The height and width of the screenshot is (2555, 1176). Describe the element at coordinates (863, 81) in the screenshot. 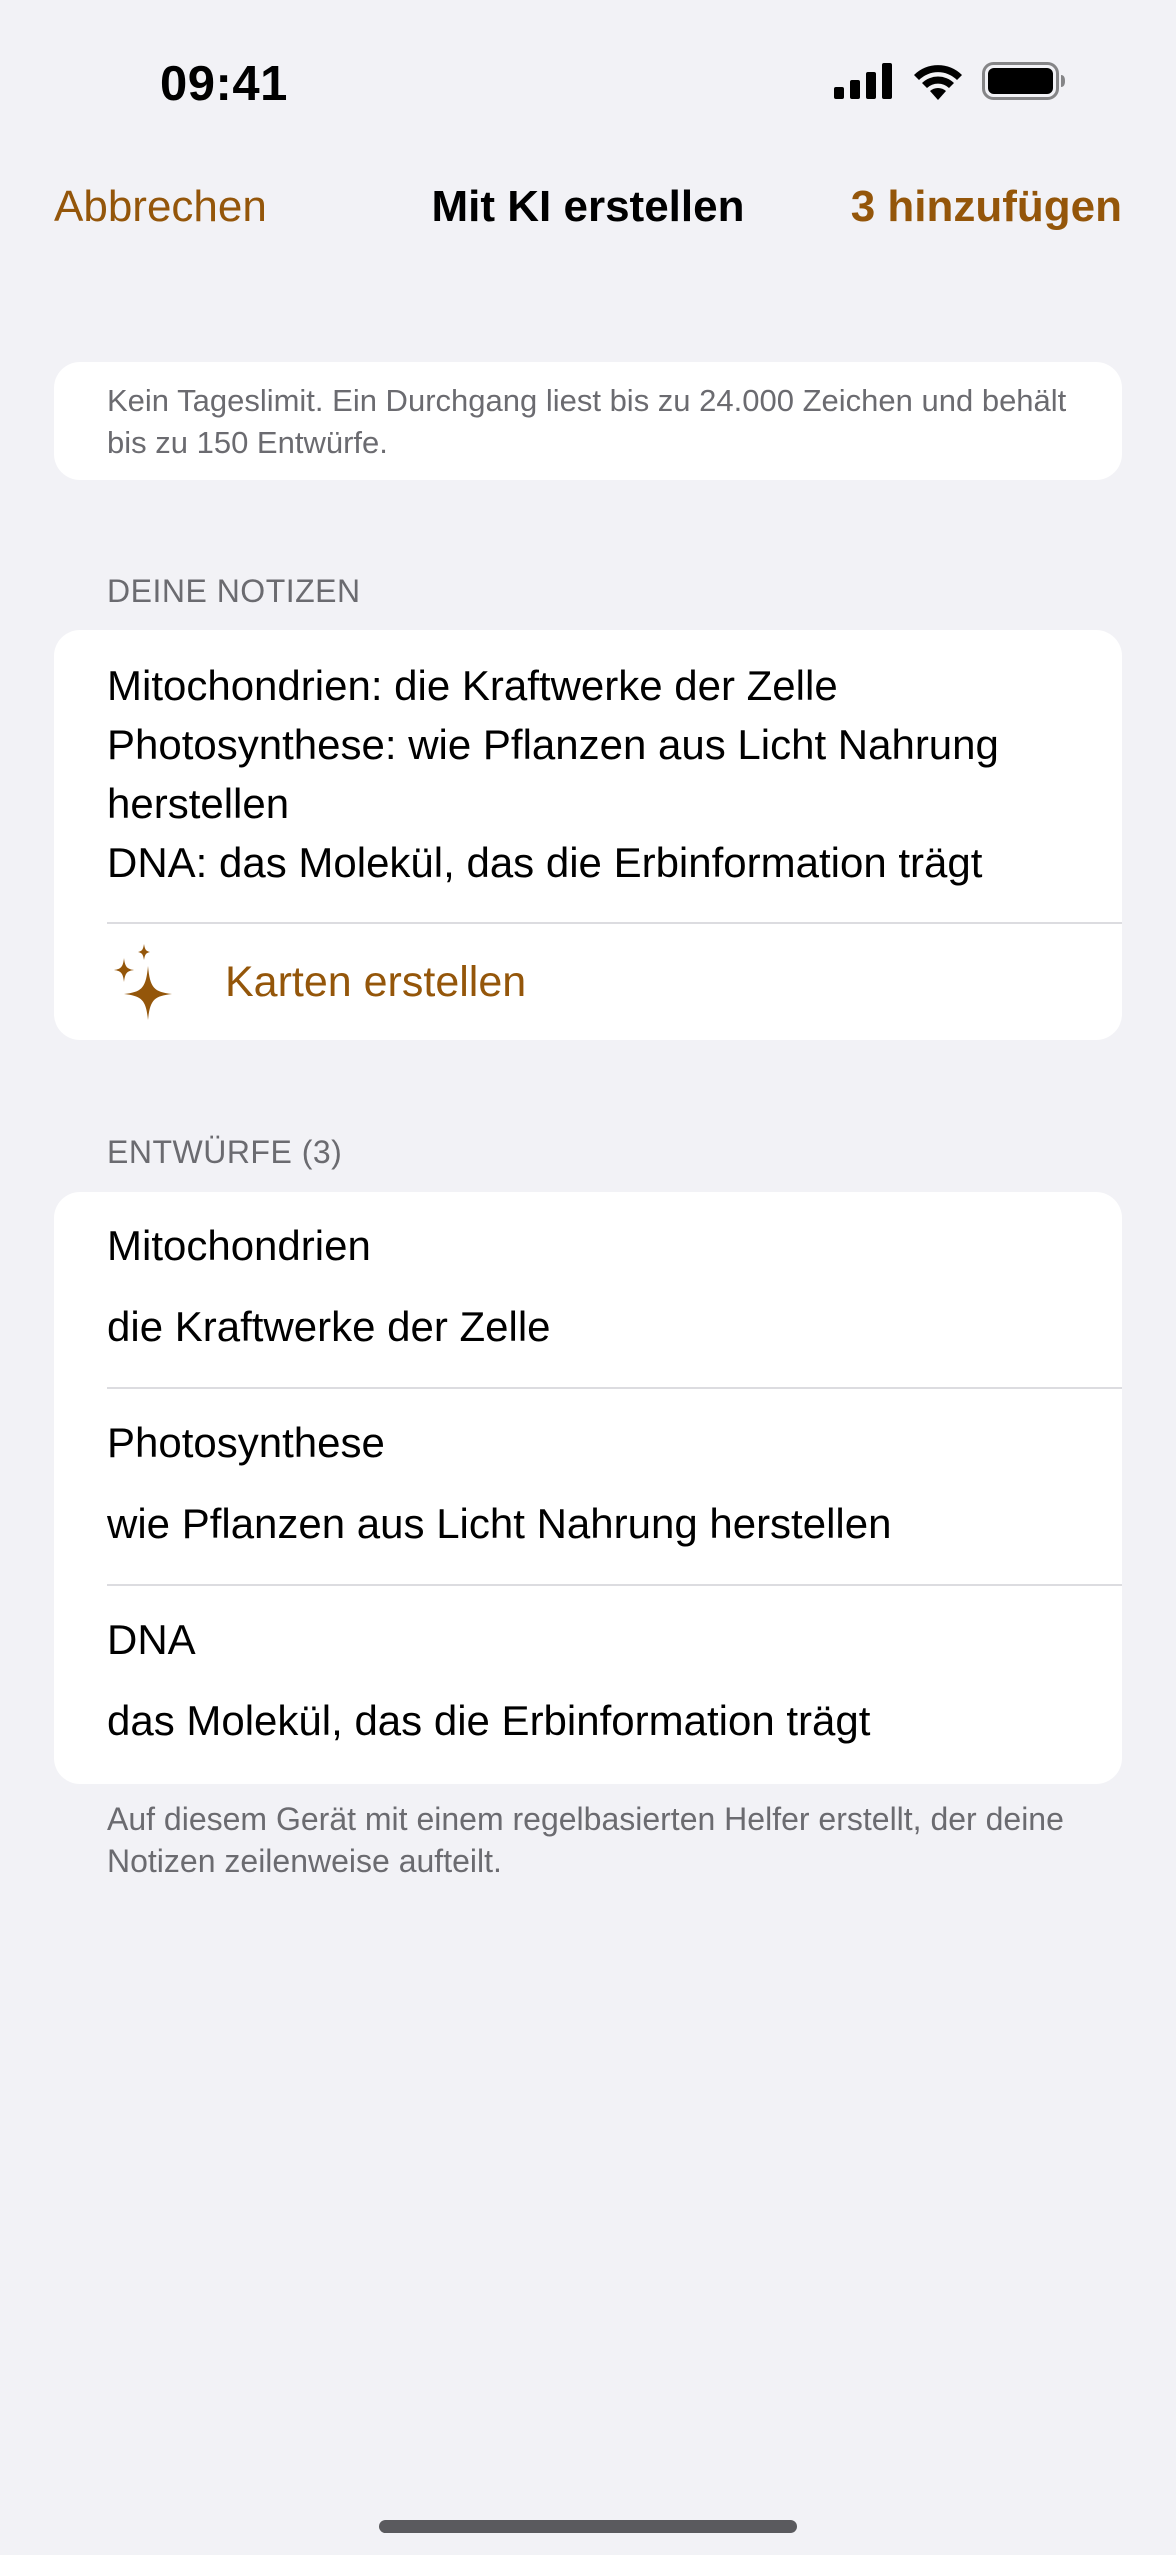

I see `cellular-signal-icon` at that location.